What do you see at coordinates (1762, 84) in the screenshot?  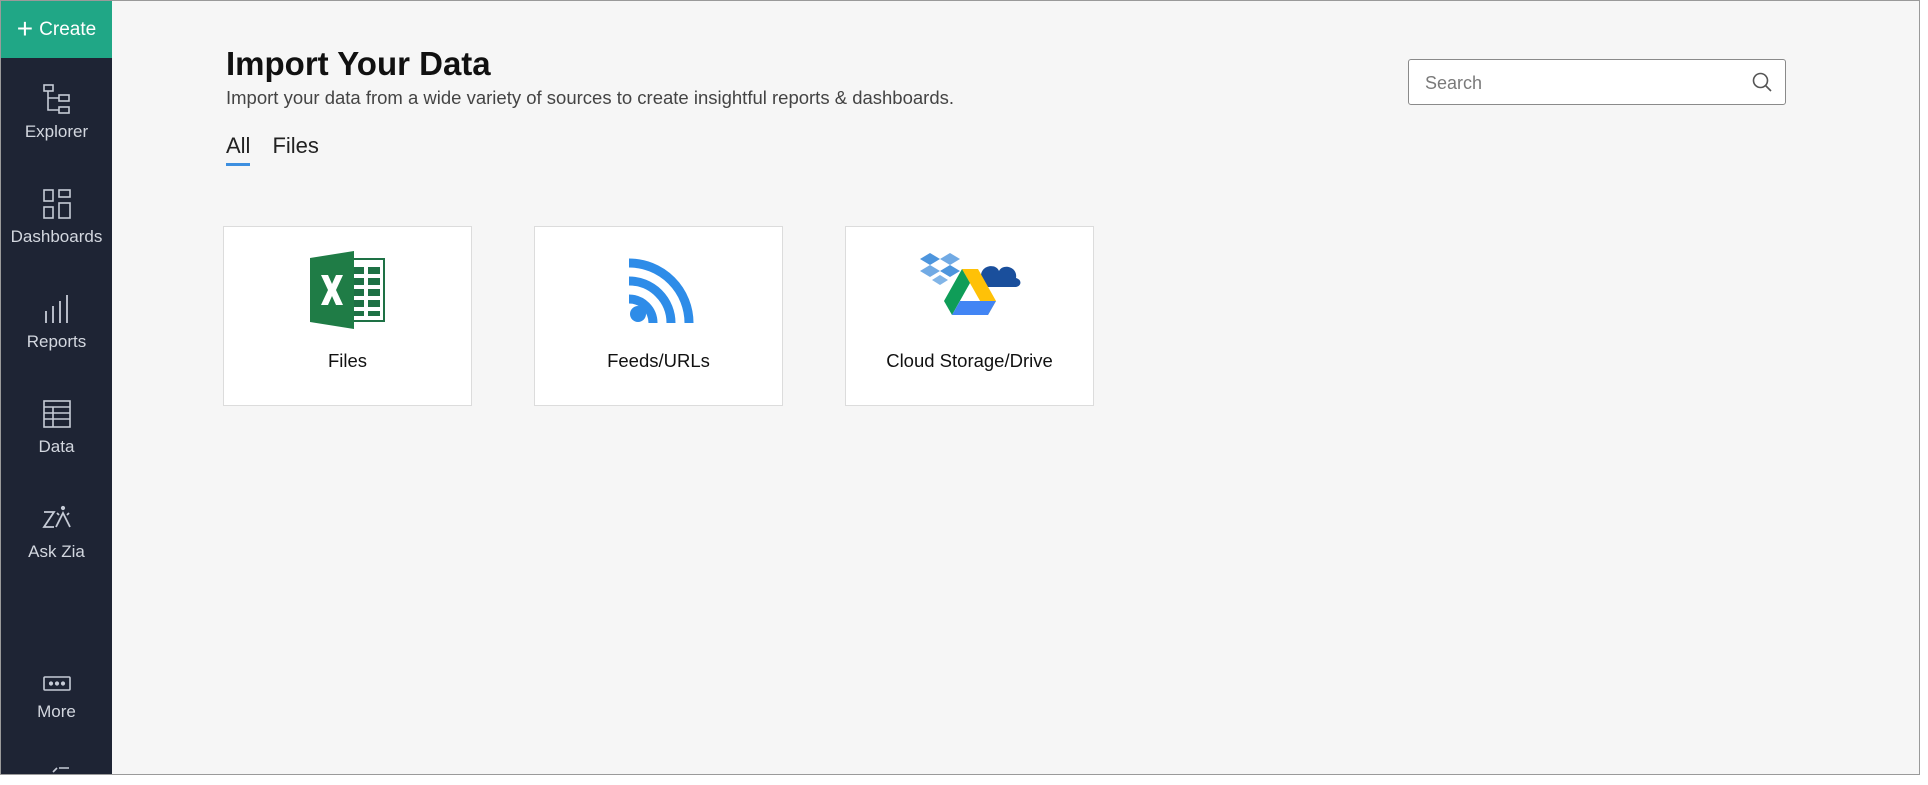 I see `search-icon` at bounding box center [1762, 84].